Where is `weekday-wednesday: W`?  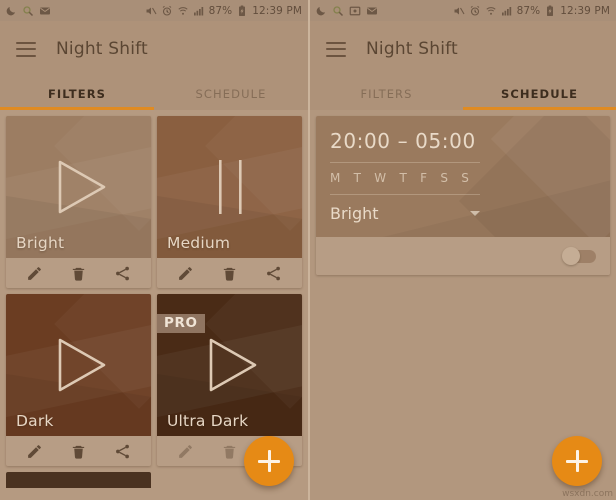 weekday-wednesday: W is located at coordinates (380, 178).